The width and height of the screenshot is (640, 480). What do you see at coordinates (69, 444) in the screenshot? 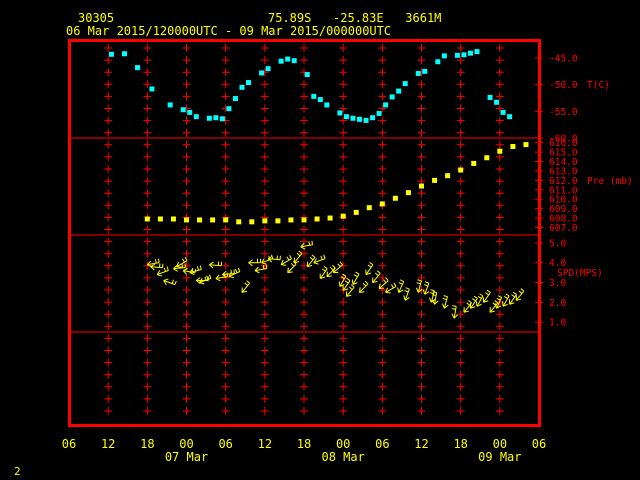
I see `x-tick-label: 06` at bounding box center [69, 444].